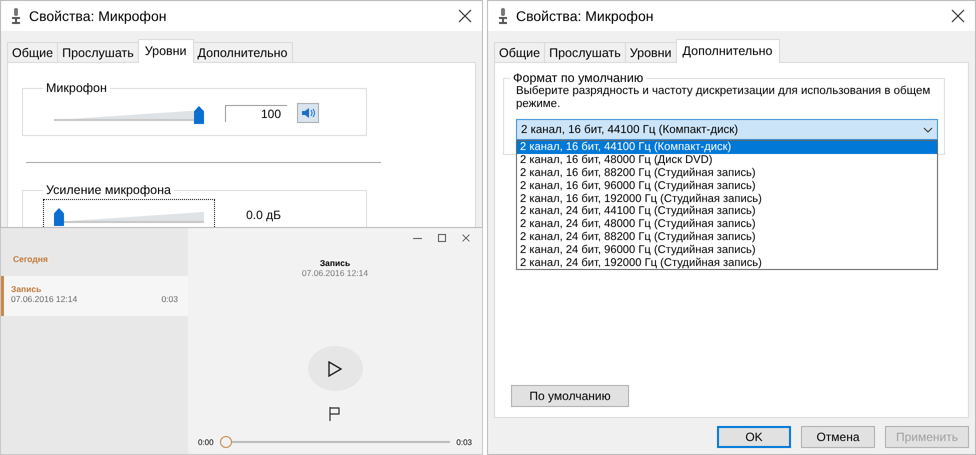 The image size is (976, 455). I want to click on description-text: Выберите разрядность и частоту дискретизации для использования в общем режиме., so click(723, 98).